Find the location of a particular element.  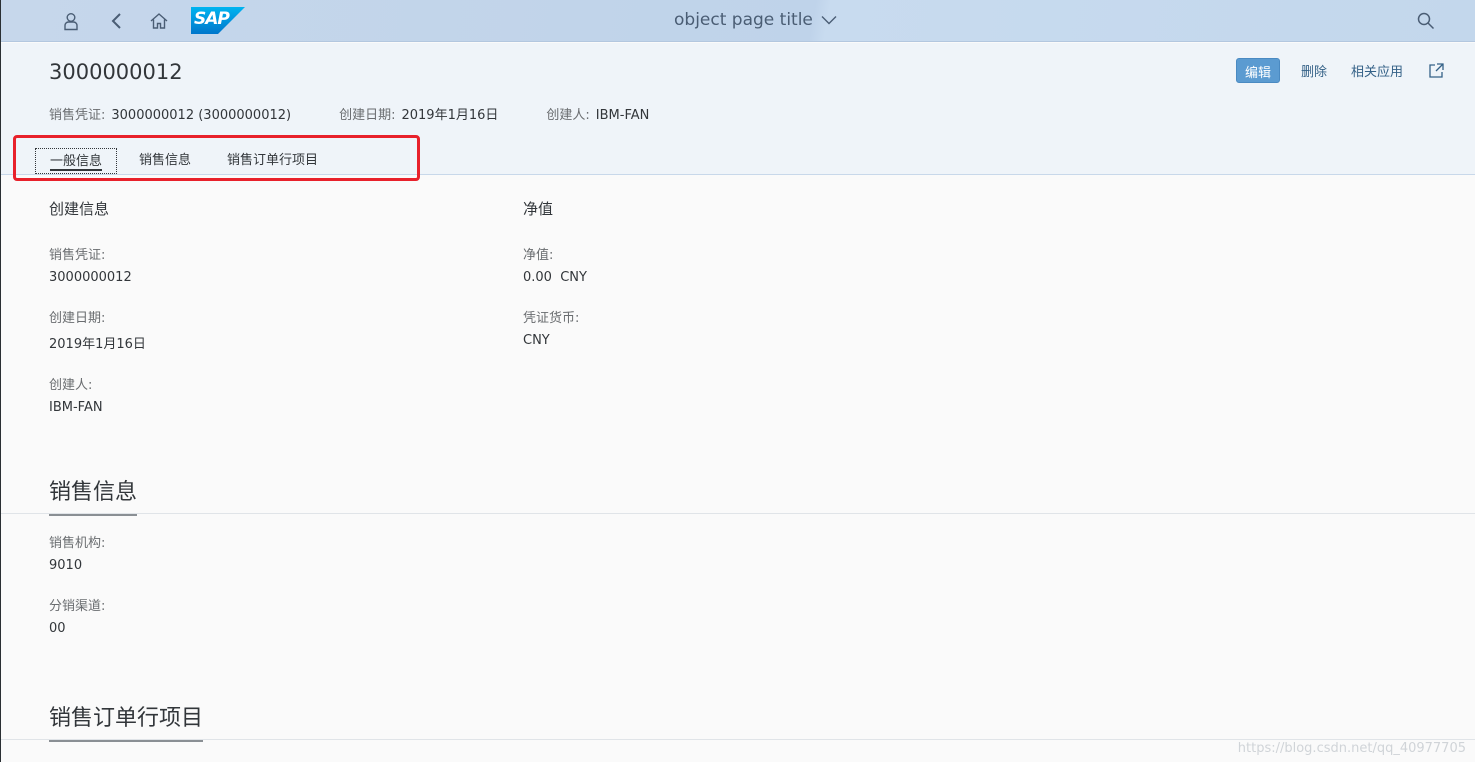

edit-button: 编辑 is located at coordinates (1257, 70).